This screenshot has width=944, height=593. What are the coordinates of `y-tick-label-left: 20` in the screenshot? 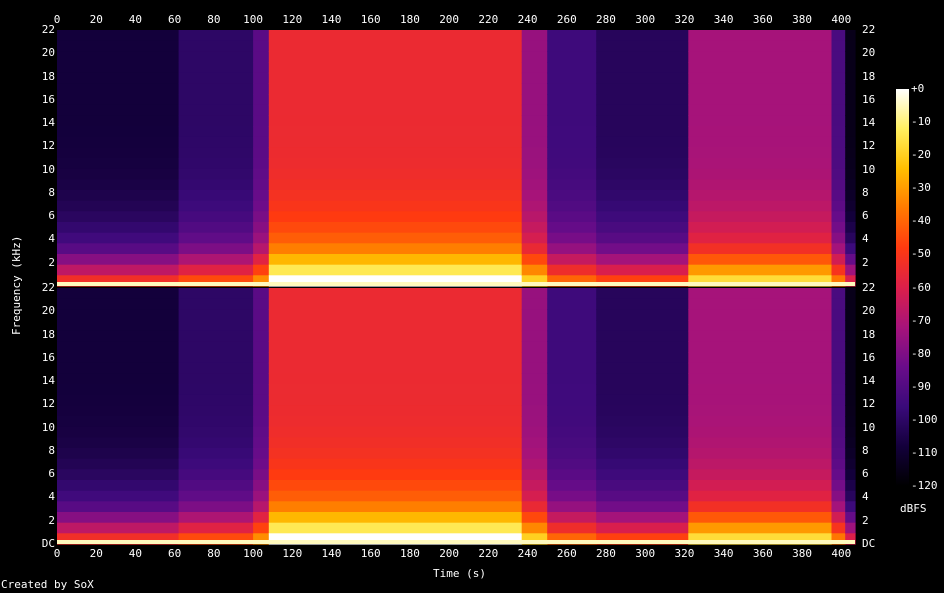 It's located at (48, 53).